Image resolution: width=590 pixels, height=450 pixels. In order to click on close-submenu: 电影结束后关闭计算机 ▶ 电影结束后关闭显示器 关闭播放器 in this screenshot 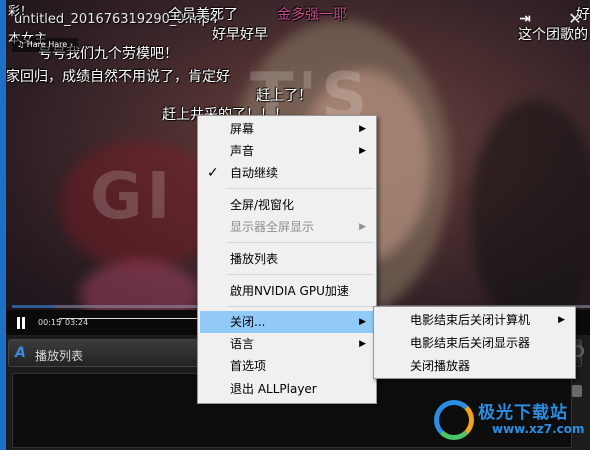, I will do `click(474, 342)`.